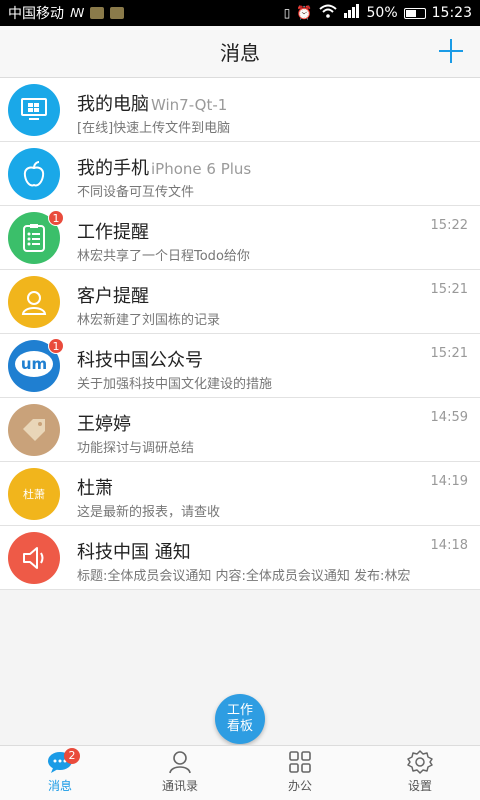  Describe the element at coordinates (113, 232) in the screenshot. I see `contact-name: 工作提醒` at that location.